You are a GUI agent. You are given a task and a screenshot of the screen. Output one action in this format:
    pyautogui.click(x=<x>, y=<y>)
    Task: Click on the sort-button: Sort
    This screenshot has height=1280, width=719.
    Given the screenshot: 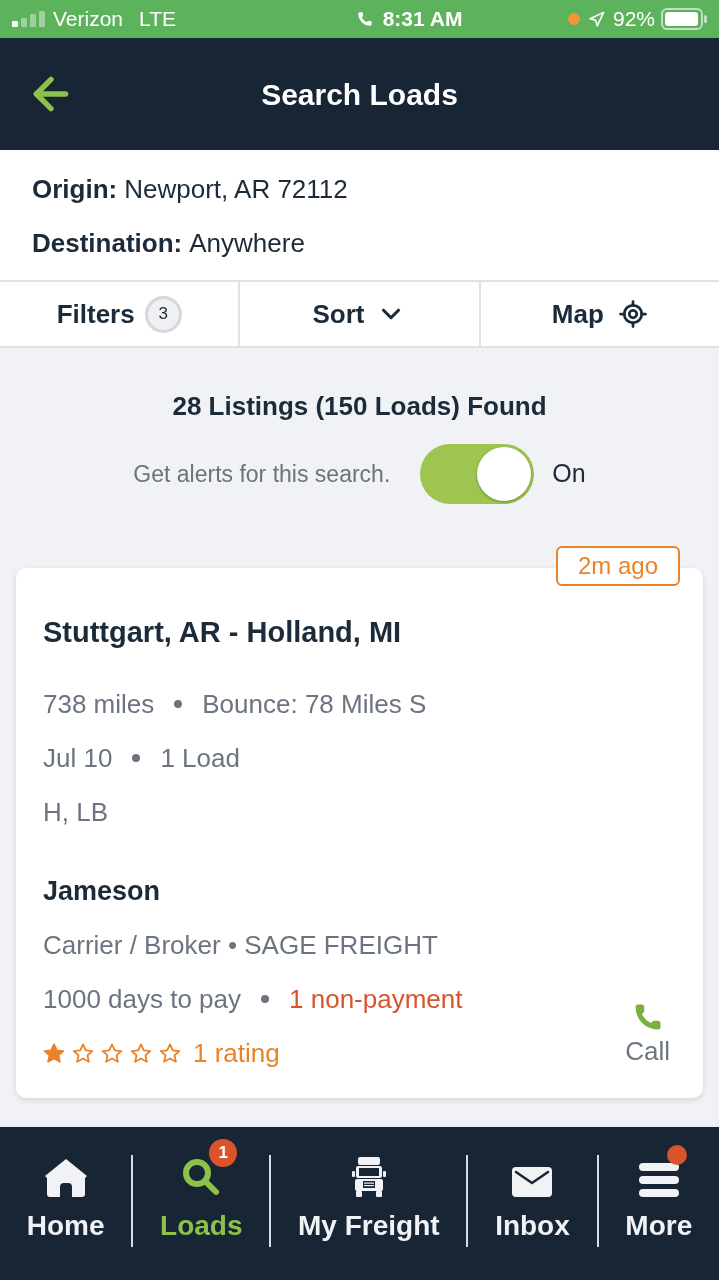 What is the action you would take?
    pyautogui.click(x=358, y=314)
    